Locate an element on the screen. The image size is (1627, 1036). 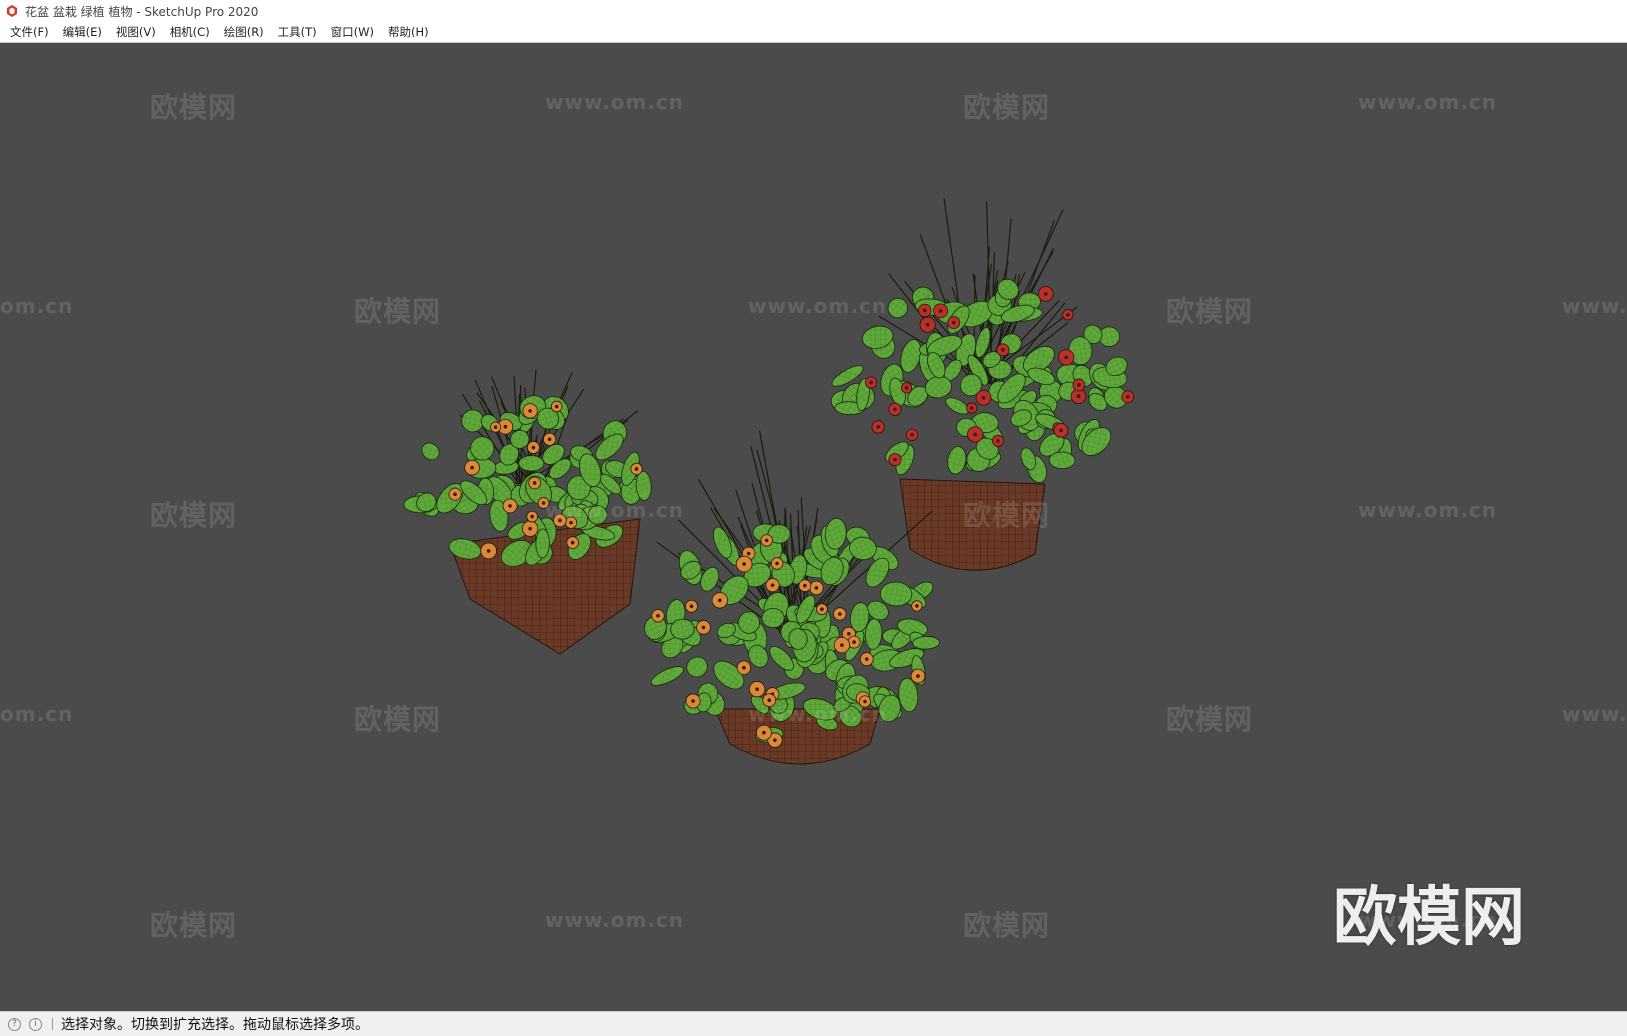
status-message: 选择对象。切换到扩充选择。拖动鼠标选择多项。 is located at coordinates (215, 1025).